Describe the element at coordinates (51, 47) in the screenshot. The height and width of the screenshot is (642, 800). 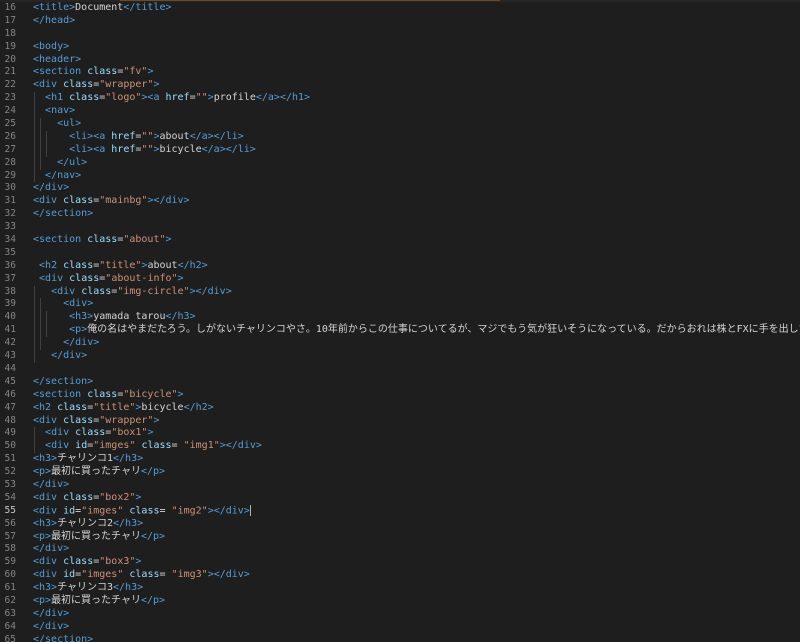
I see `line-content: <body>` at that location.